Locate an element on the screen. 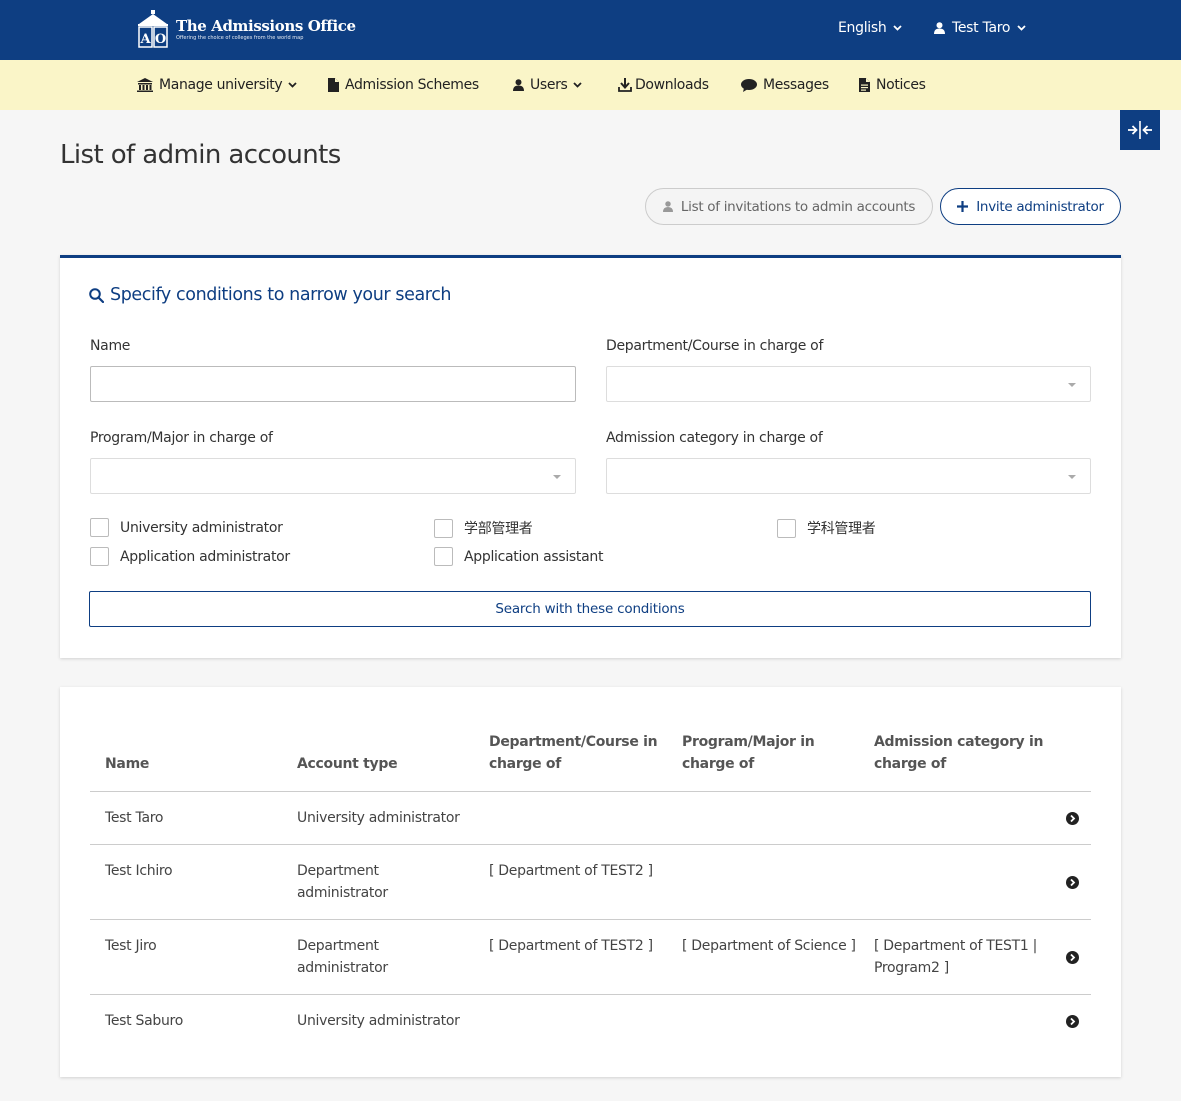 The width and height of the screenshot is (1181, 1101). invite-administrator-label: Invite administrator is located at coordinates (1040, 206).